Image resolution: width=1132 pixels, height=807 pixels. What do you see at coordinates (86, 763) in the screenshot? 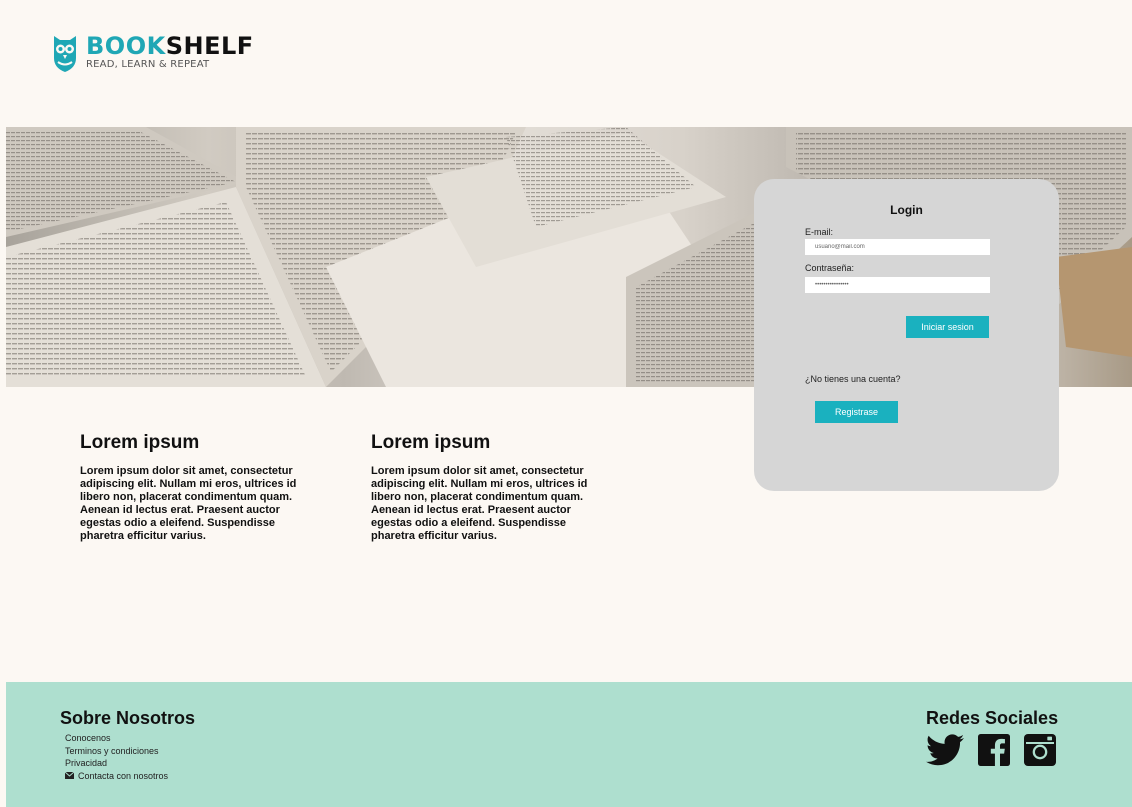
I see `footer-link-label: Privacidad` at bounding box center [86, 763].